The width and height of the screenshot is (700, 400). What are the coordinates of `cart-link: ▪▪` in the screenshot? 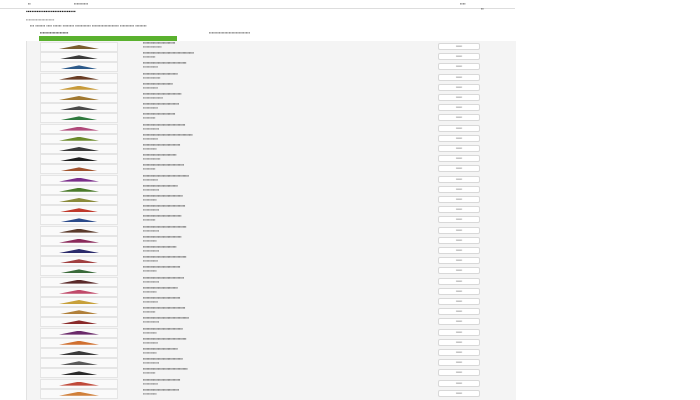 It's located at (482, 8).